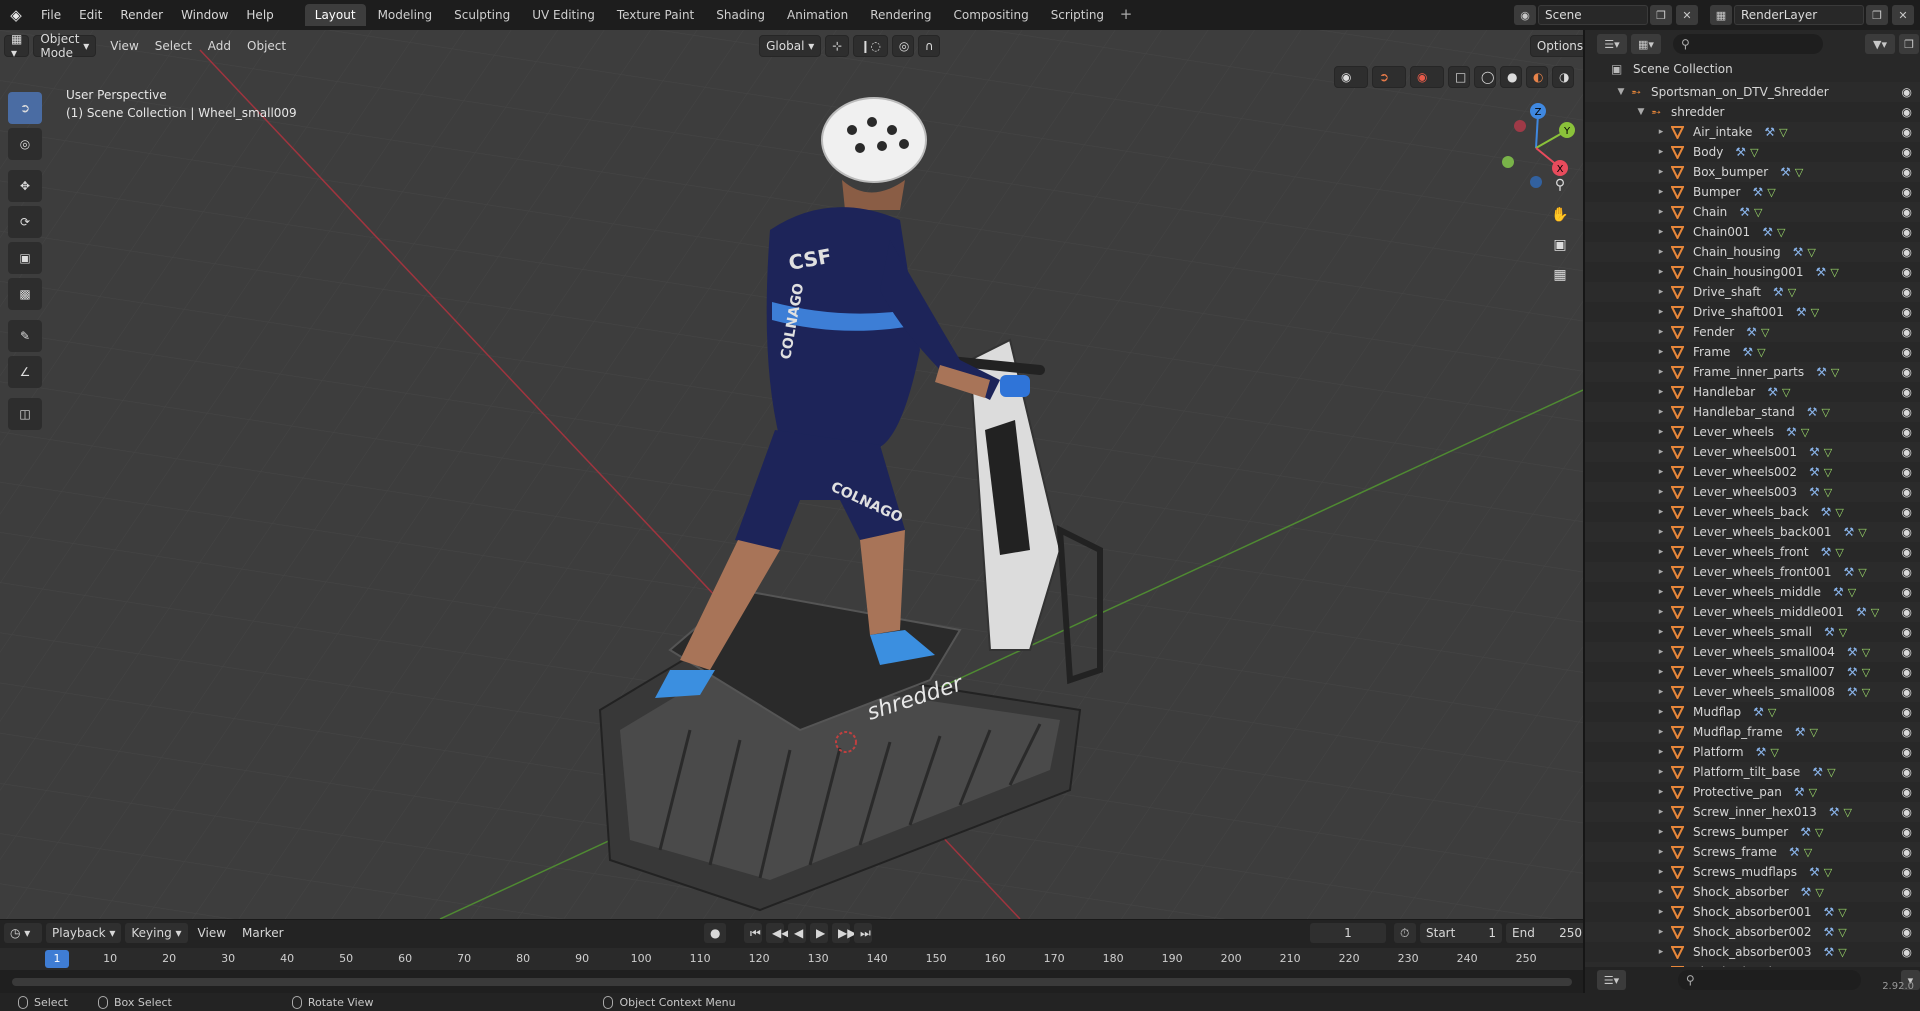 This screenshot has width=1920, height=1011. I want to click on outliner-object-row: ▸ Frame_inner_parts ⚒ ▽ ◉, so click(1752, 372).